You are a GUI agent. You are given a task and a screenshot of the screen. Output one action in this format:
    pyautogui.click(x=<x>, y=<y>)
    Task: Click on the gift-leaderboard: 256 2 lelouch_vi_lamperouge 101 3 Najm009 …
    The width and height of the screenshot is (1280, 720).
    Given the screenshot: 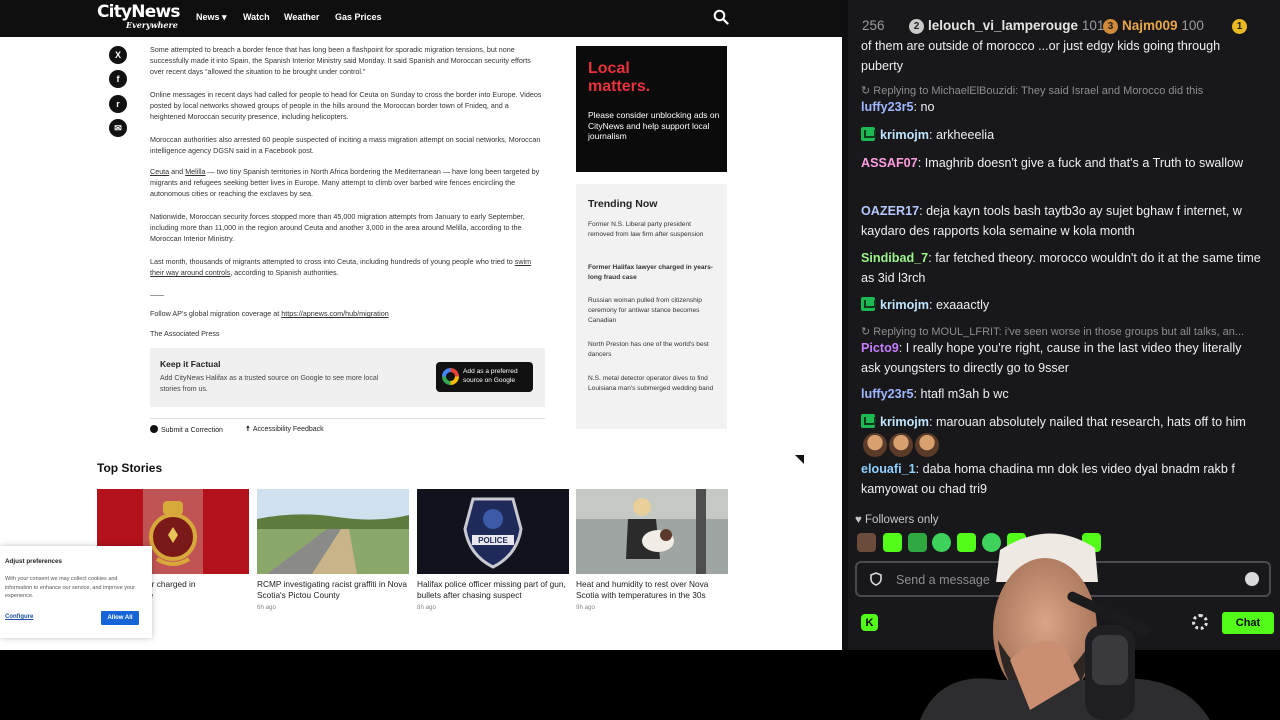 What is the action you would take?
    pyautogui.click(x=1064, y=27)
    